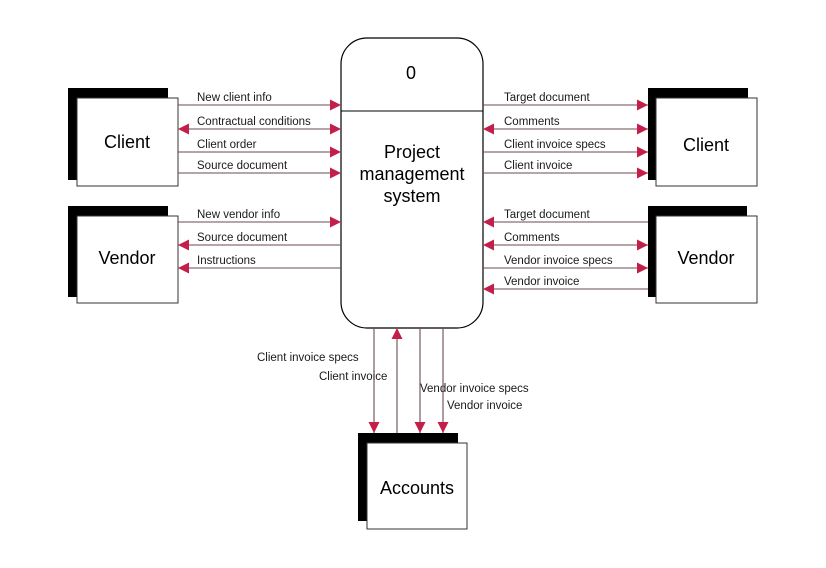 This screenshot has height=568, width=826. I want to click on flow-instructions: Instructions, so click(259, 264).